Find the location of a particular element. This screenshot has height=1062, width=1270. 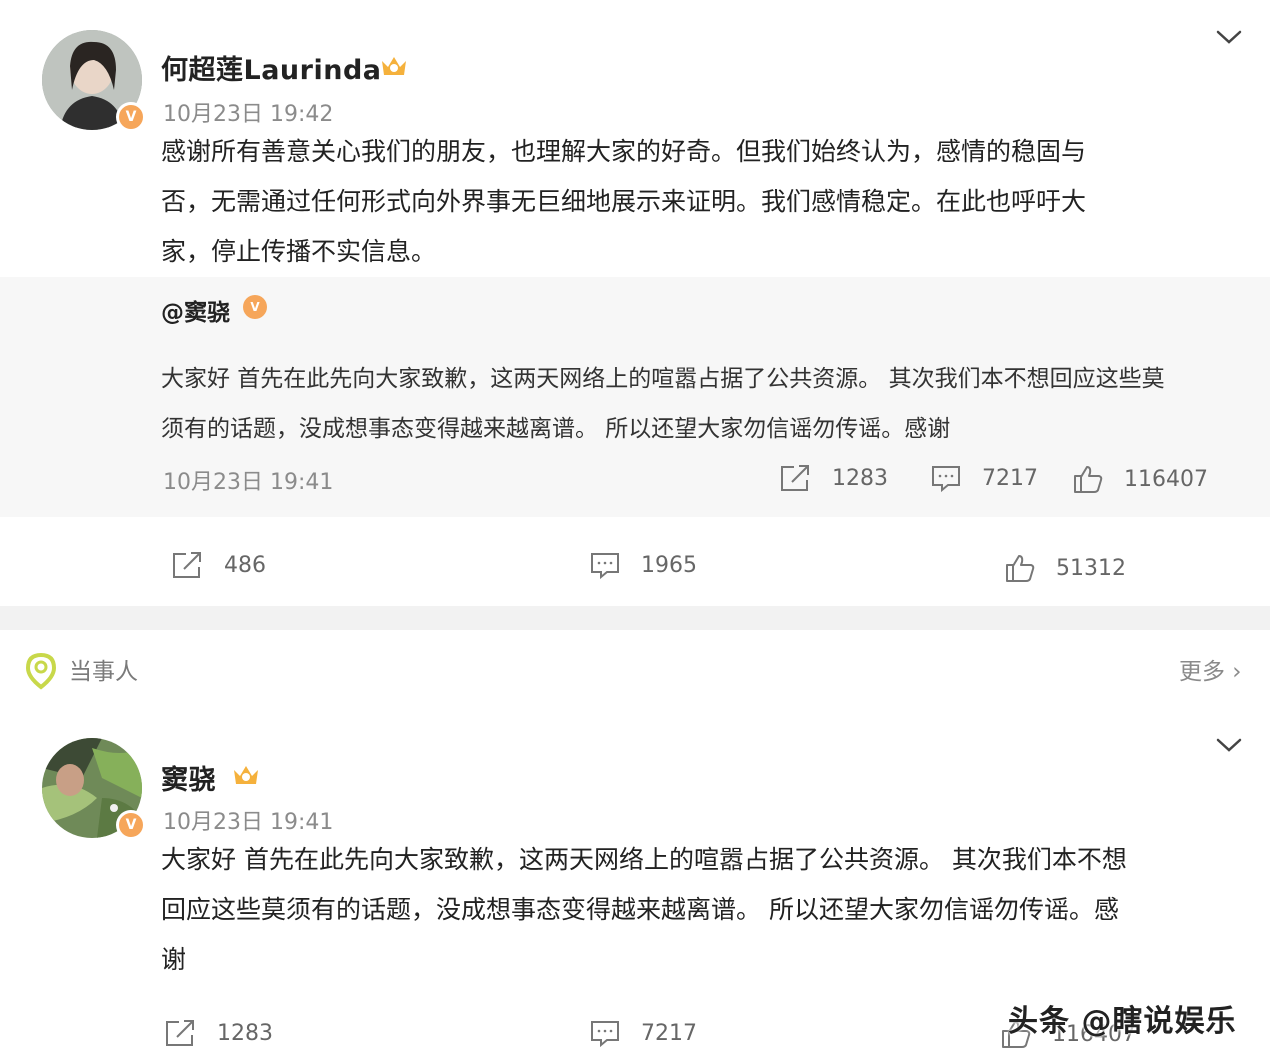

share-button: 486 is located at coordinates (218, 565).